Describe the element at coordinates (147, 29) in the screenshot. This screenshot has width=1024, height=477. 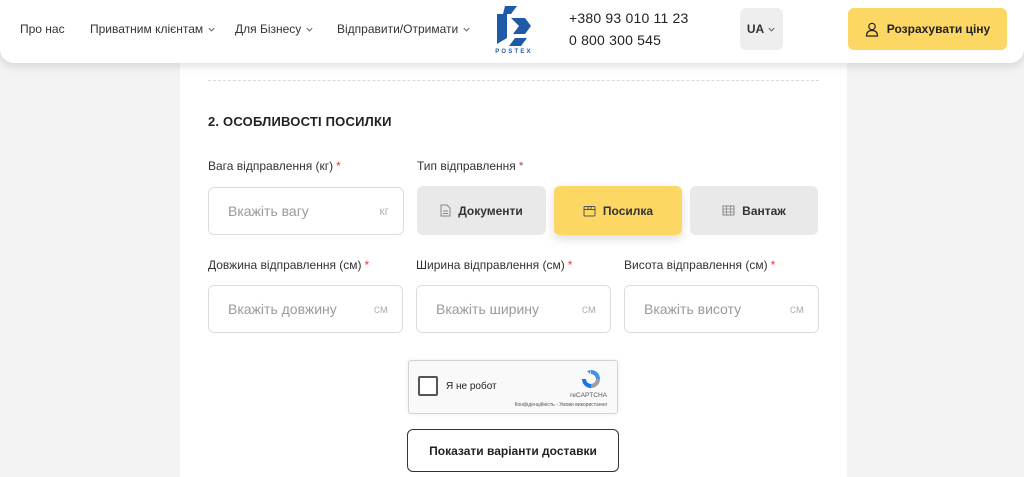
I see `nav-private-clients-label: Приватним клієнтам` at that location.